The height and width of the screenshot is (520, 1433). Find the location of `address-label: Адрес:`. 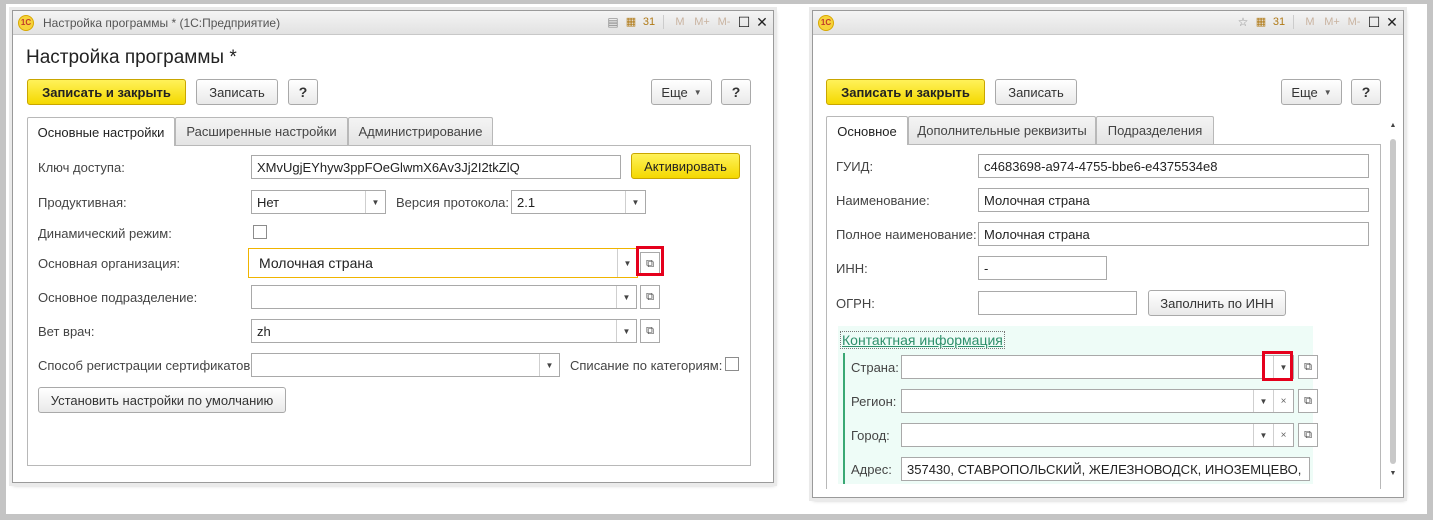

address-label: Адрес: is located at coordinates (871, 469).